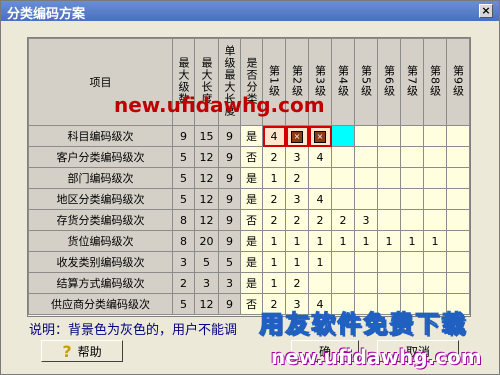 This screenshot has height=375, width=500. Describe the element at coordinates (183, 199) in the screenshot. I see `max-levels-cell: 5` at that location.